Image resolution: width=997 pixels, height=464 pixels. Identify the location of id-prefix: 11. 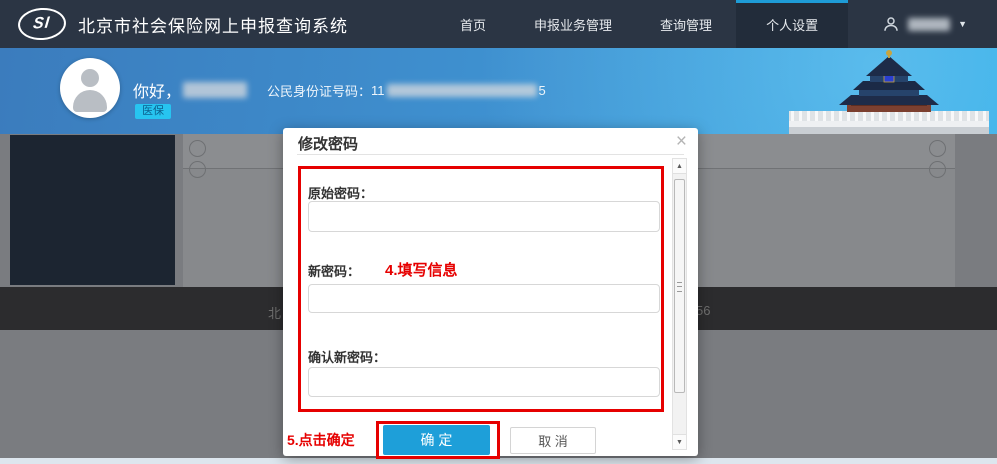
(378, 90).